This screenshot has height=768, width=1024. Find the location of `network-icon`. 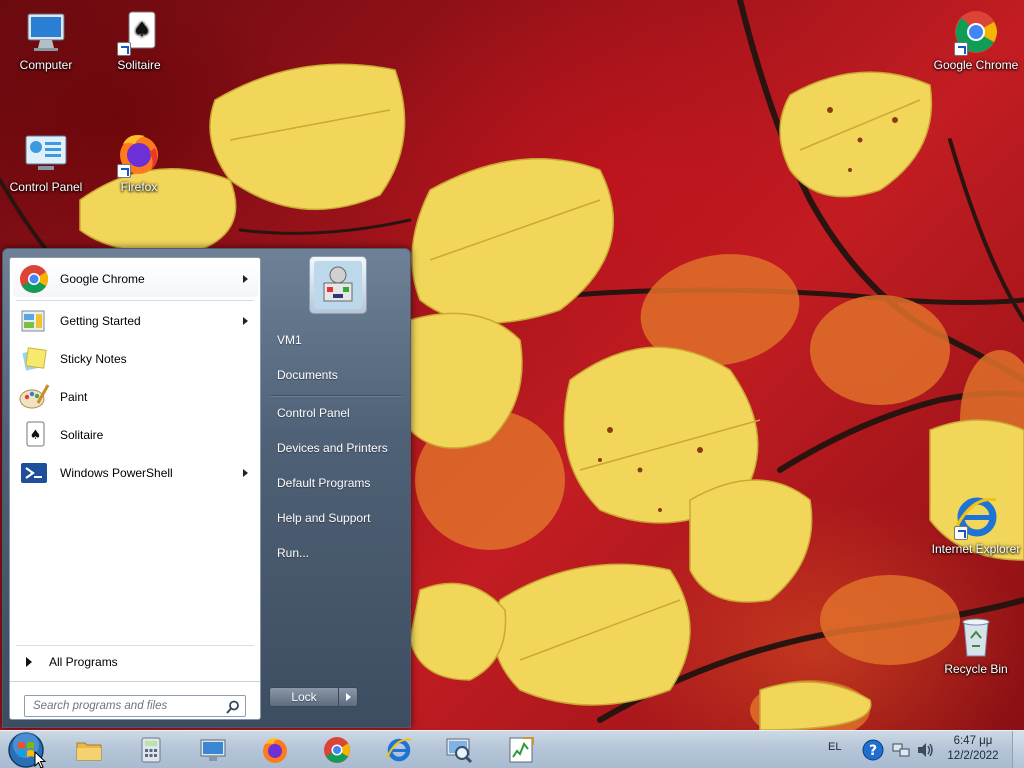

network-icon is located at coordinates (901, 750).